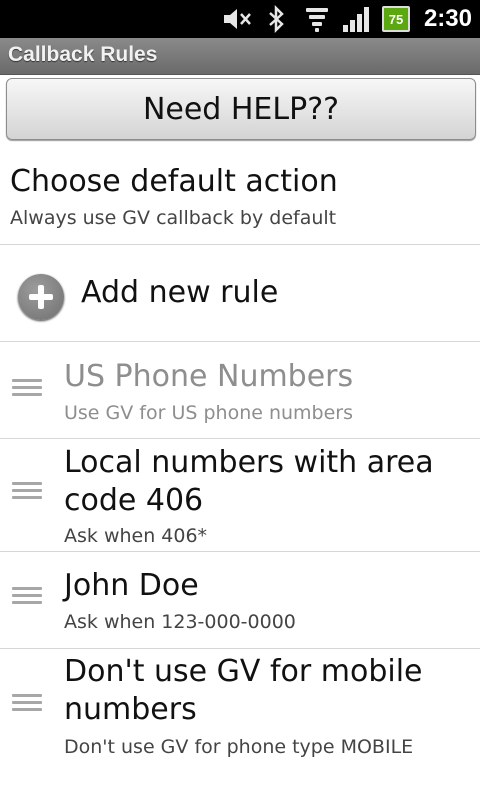 The width and height of the screenshot is (480, 800). What do you see at coordinates (174, 181) in the screenshot?
I see `default-action-title: Choose default action` at bounding box center [174, 181].